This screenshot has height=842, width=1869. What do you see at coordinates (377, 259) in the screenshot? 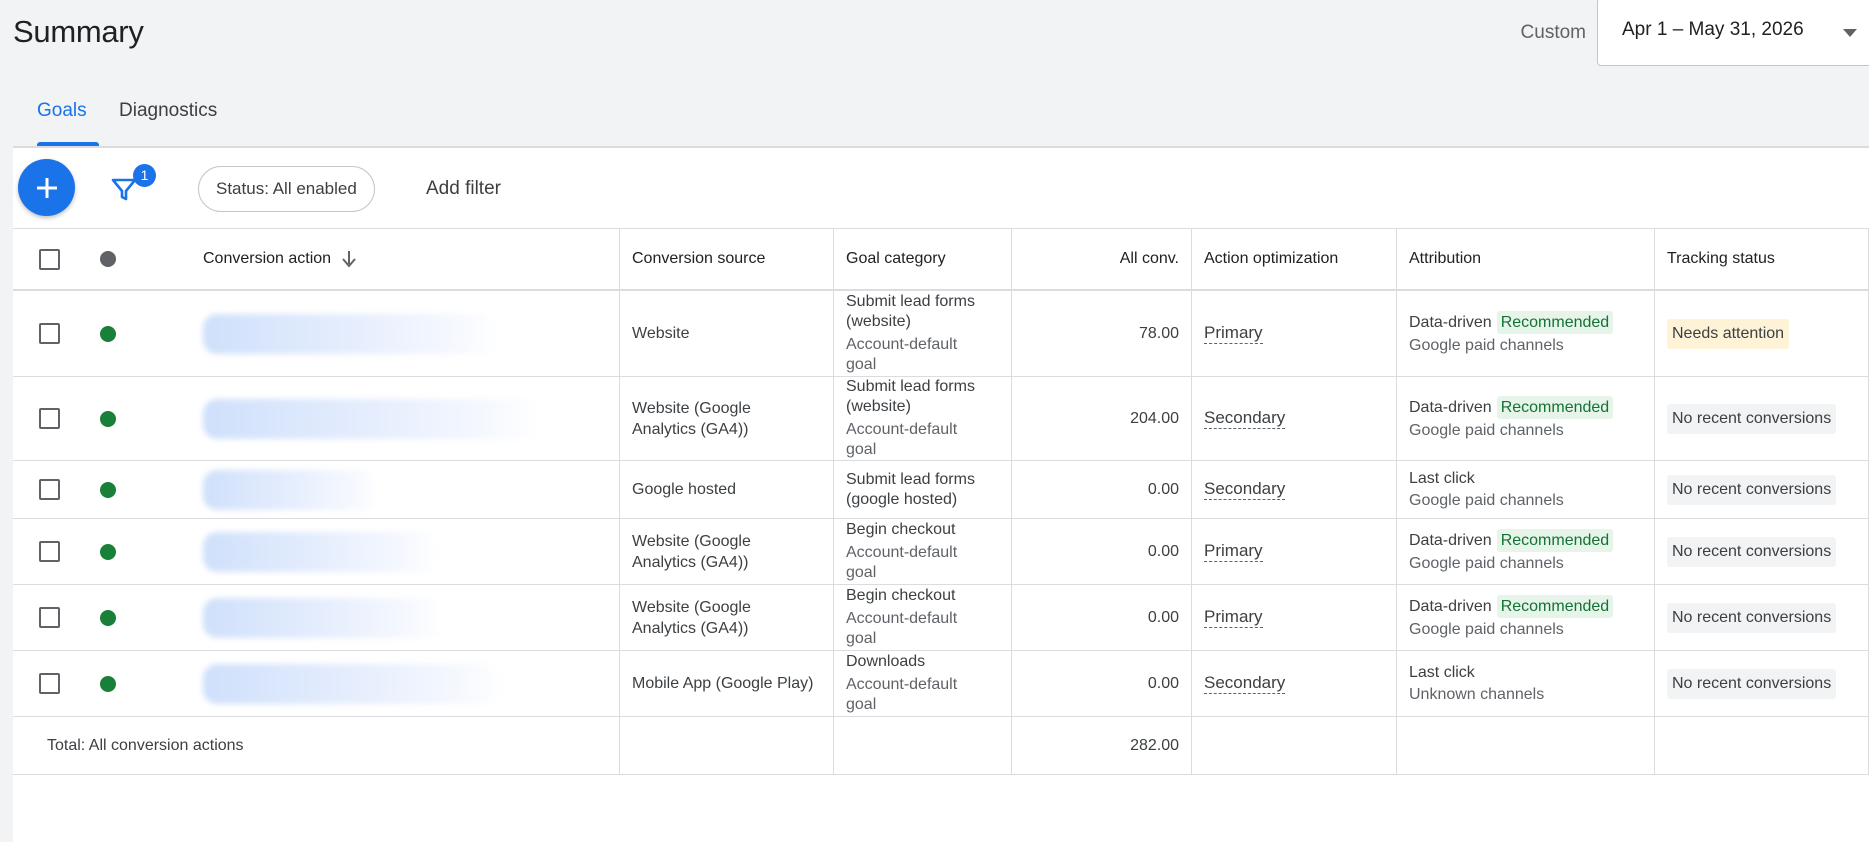
I see `column-header-conversion-action: Conversion action` at bounding box center [377, 259].